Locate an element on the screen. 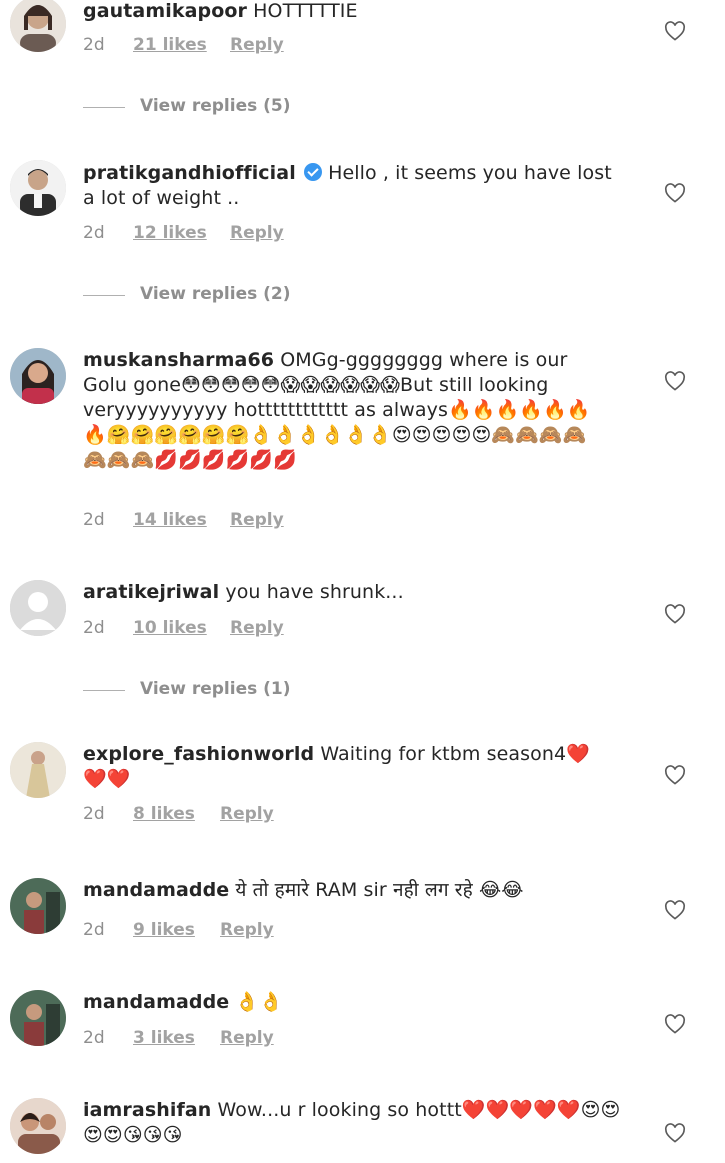 The height and width of the screenshot is (1163, 725). likes-count: 9 likes is located at coordinates (164, 930).